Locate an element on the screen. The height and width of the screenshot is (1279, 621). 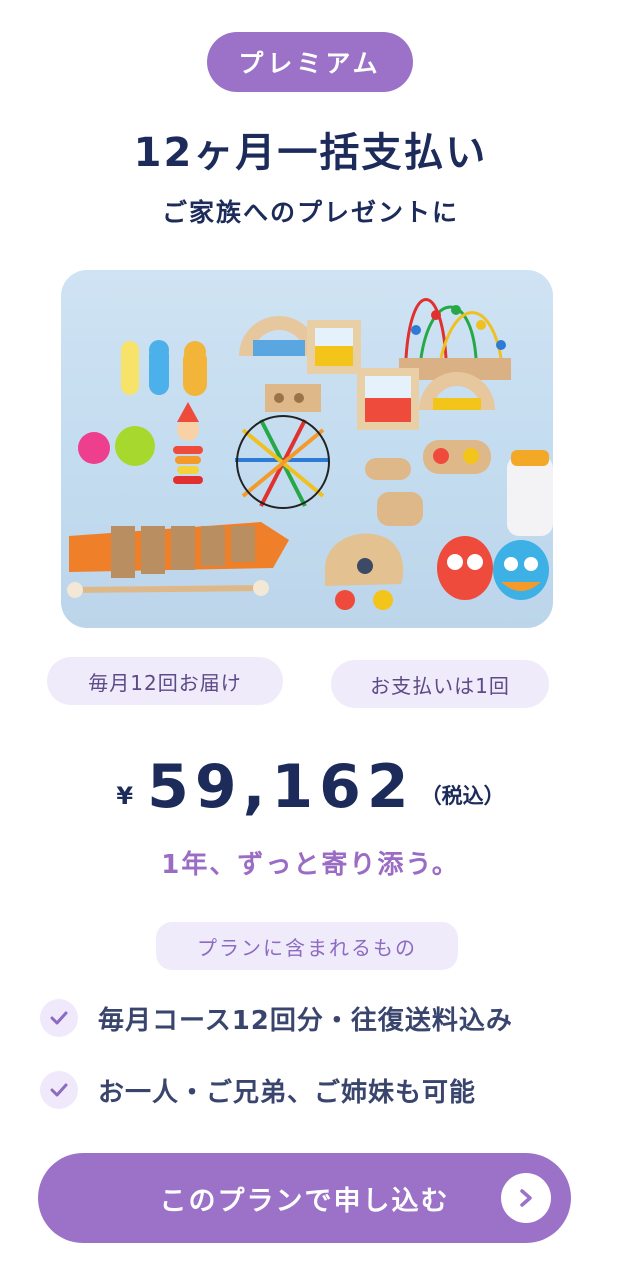
plan-subtitle: ご家族へのプレゼントに is located at coordinates (310, 212).